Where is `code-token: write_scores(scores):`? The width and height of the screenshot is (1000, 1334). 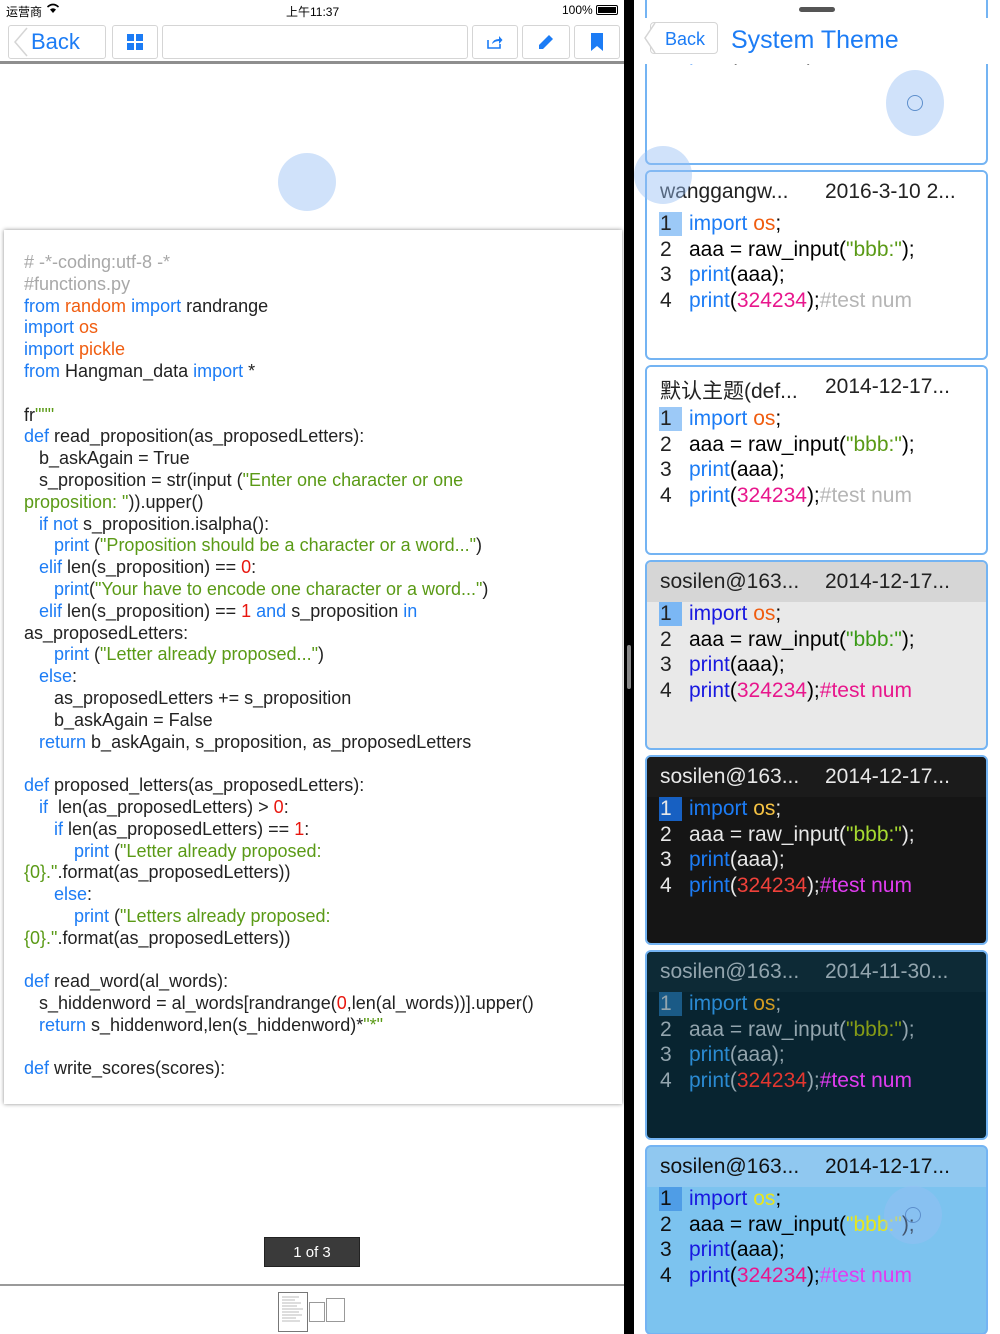 code-token: write_scores(scores): is located at coordinates (140, 1068).